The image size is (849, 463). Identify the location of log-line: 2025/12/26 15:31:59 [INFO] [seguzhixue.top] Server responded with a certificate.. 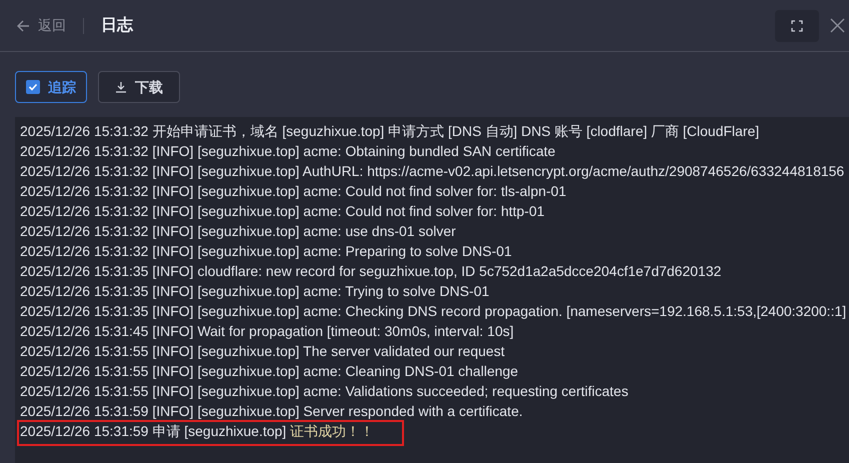
(271, 411).